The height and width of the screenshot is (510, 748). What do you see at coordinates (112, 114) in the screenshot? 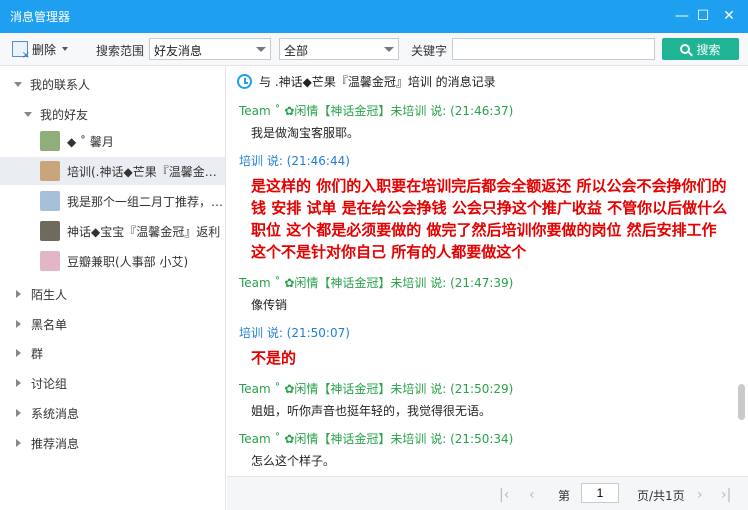
I see `tree-node-my-friends: 我的好友` at bounding box center [112, 114].